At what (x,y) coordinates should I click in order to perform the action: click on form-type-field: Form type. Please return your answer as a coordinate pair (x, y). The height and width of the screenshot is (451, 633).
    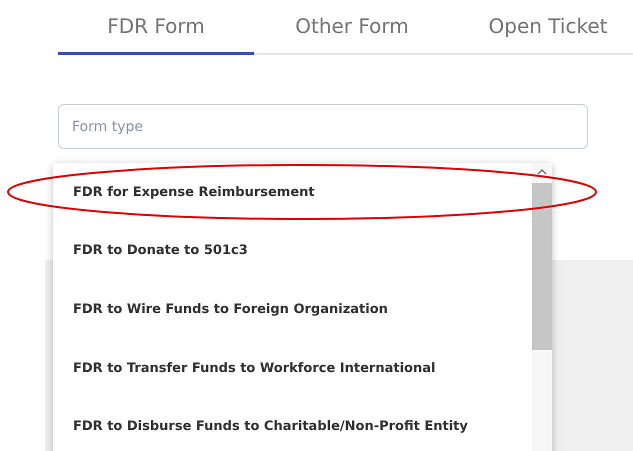
    Looking at the image, I should click on (323, 126).